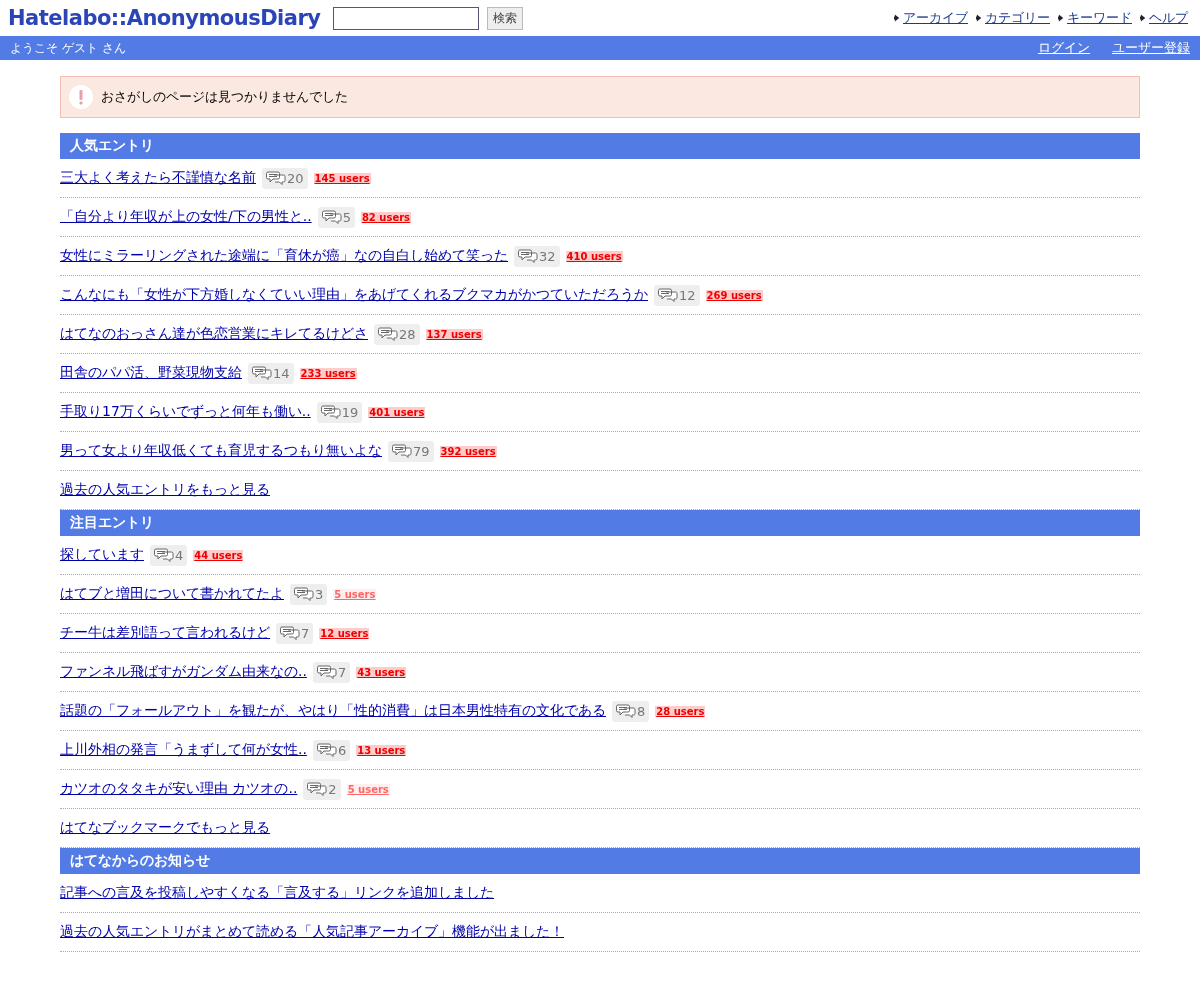  Describe the element at coordinates (600, 523) in the screenshot. I see `section-header: 注目エントリ` at that location.